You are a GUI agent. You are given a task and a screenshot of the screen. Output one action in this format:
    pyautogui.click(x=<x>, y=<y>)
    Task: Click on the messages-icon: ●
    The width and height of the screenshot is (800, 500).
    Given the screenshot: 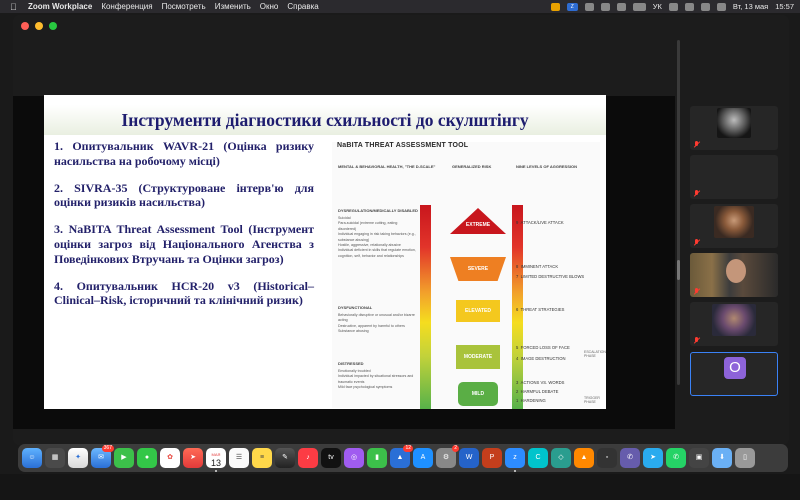 What is the action you would take?
    pyautogui.click(x=147, y=458)
    